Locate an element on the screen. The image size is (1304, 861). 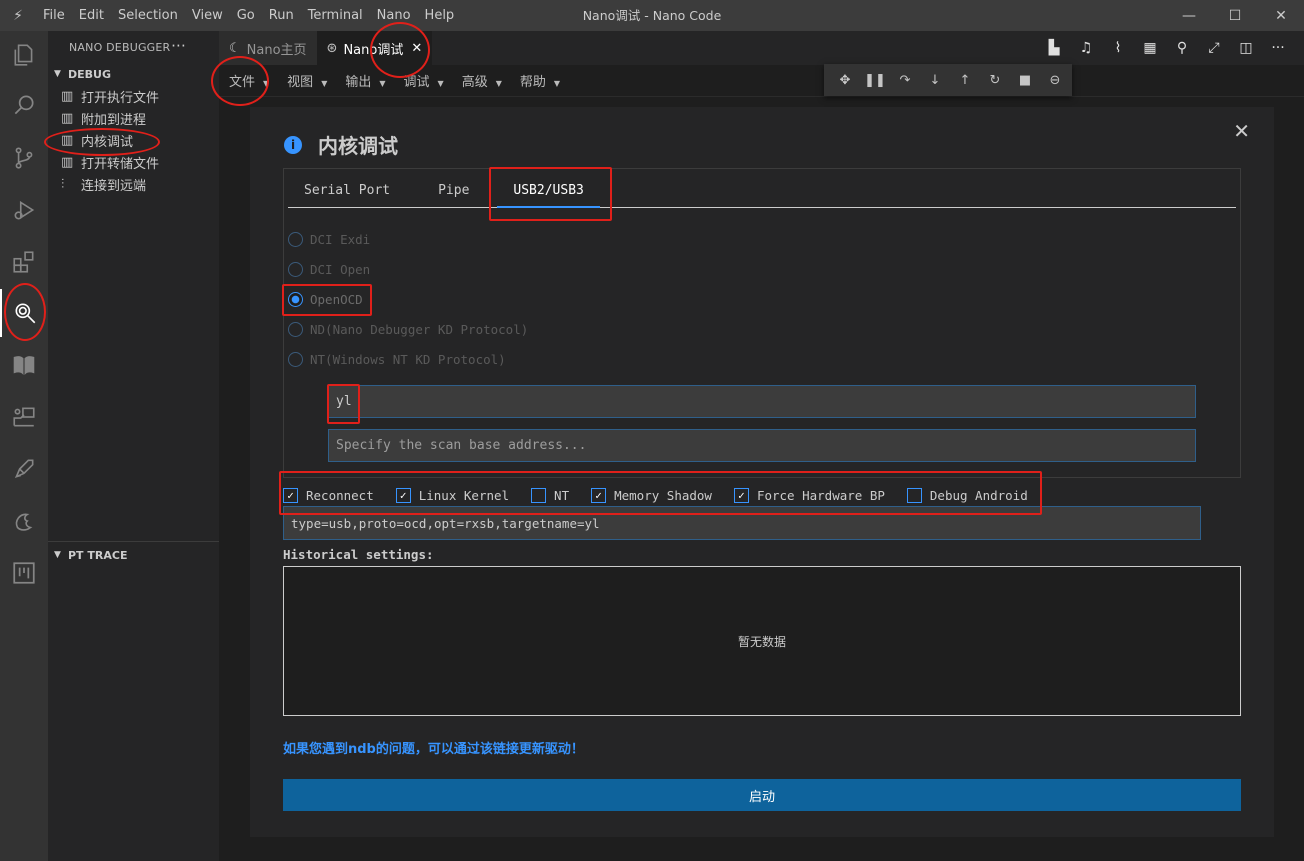
sidebar-header: NANO DEBUGGER ··· is located at coordinates (133, 47).